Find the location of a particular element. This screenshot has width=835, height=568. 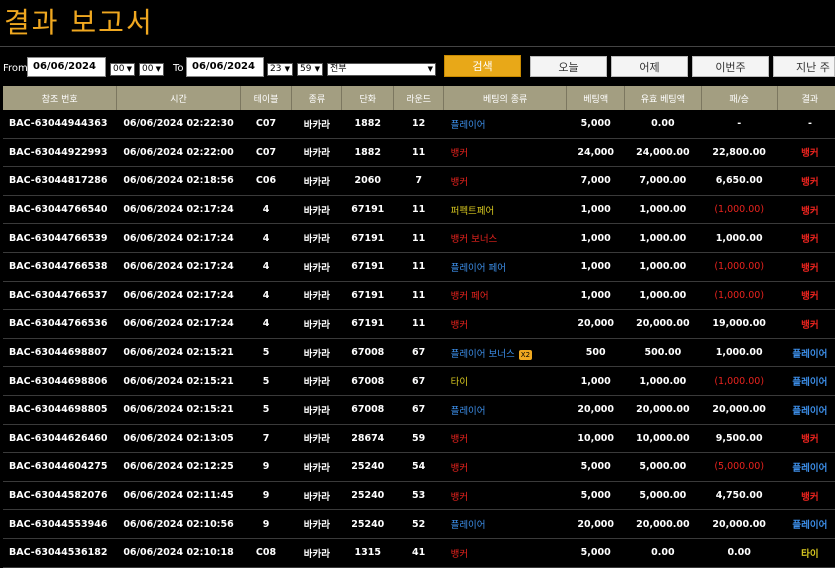

cell-ref-text: BAC-63044604275 is located at coordinates (58, 467).